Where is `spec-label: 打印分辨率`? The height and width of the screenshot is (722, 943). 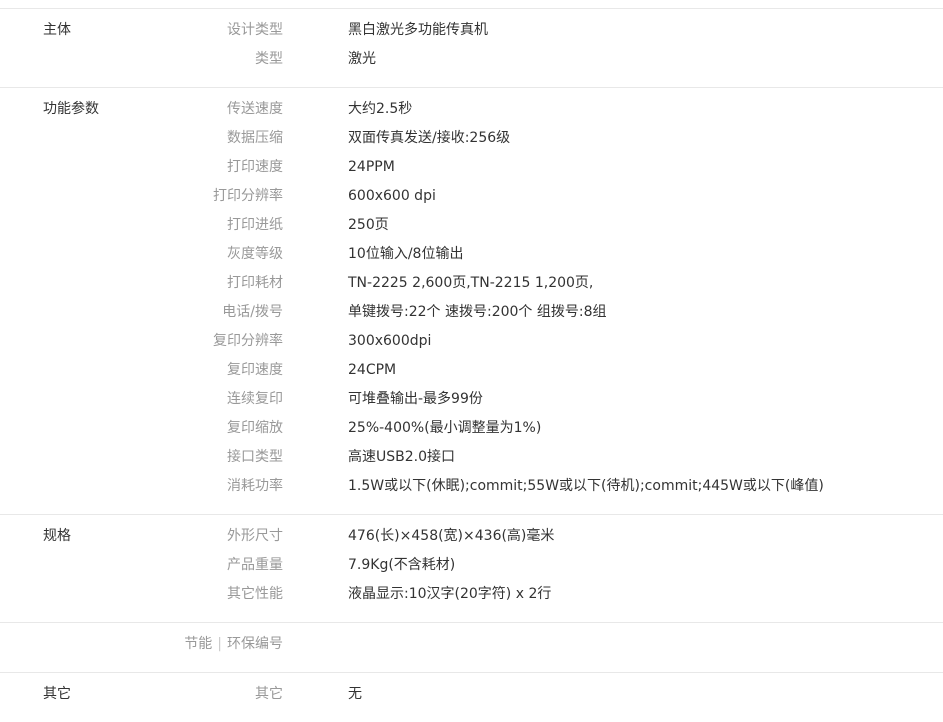 spec-label: 打印分辨率 is located at coordinates (248, 196).